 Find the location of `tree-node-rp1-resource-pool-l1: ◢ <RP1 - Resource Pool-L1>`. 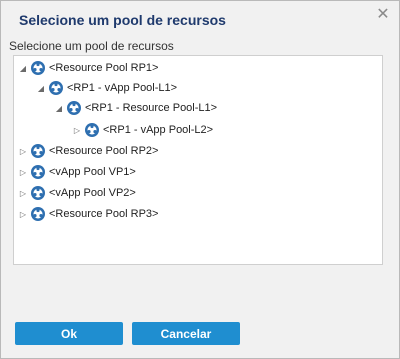

tree-node-rp1-resource-pool-l1: ◢ <RP1 - Resource Pool-L1> is located at coordinates (135, 108).